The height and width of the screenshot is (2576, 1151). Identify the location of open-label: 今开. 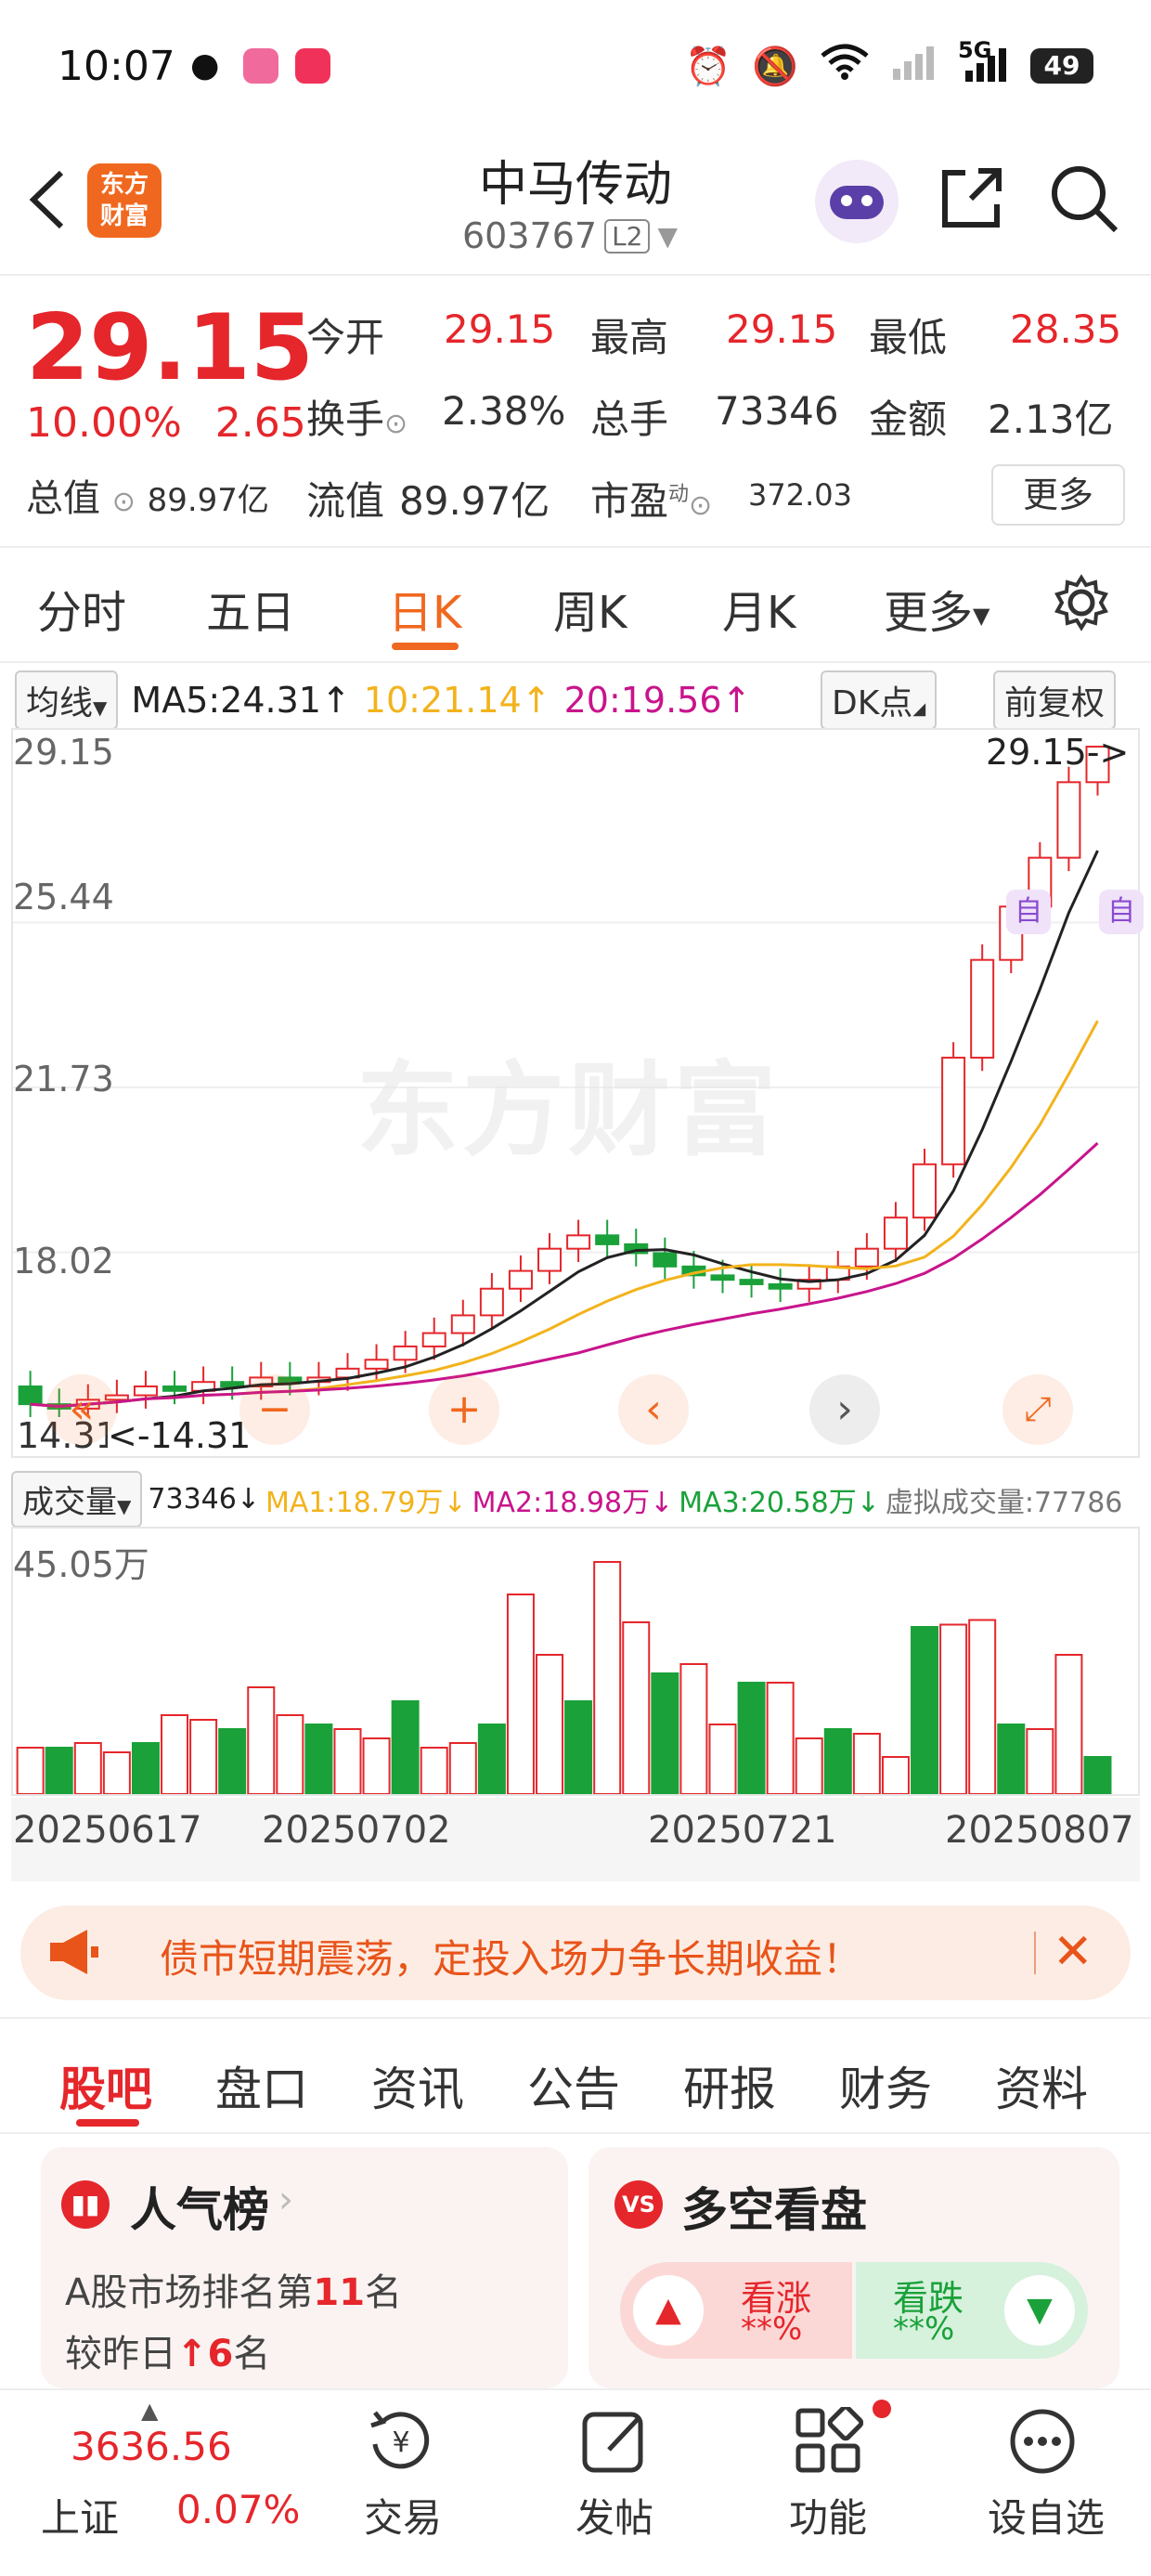
(345, 338).